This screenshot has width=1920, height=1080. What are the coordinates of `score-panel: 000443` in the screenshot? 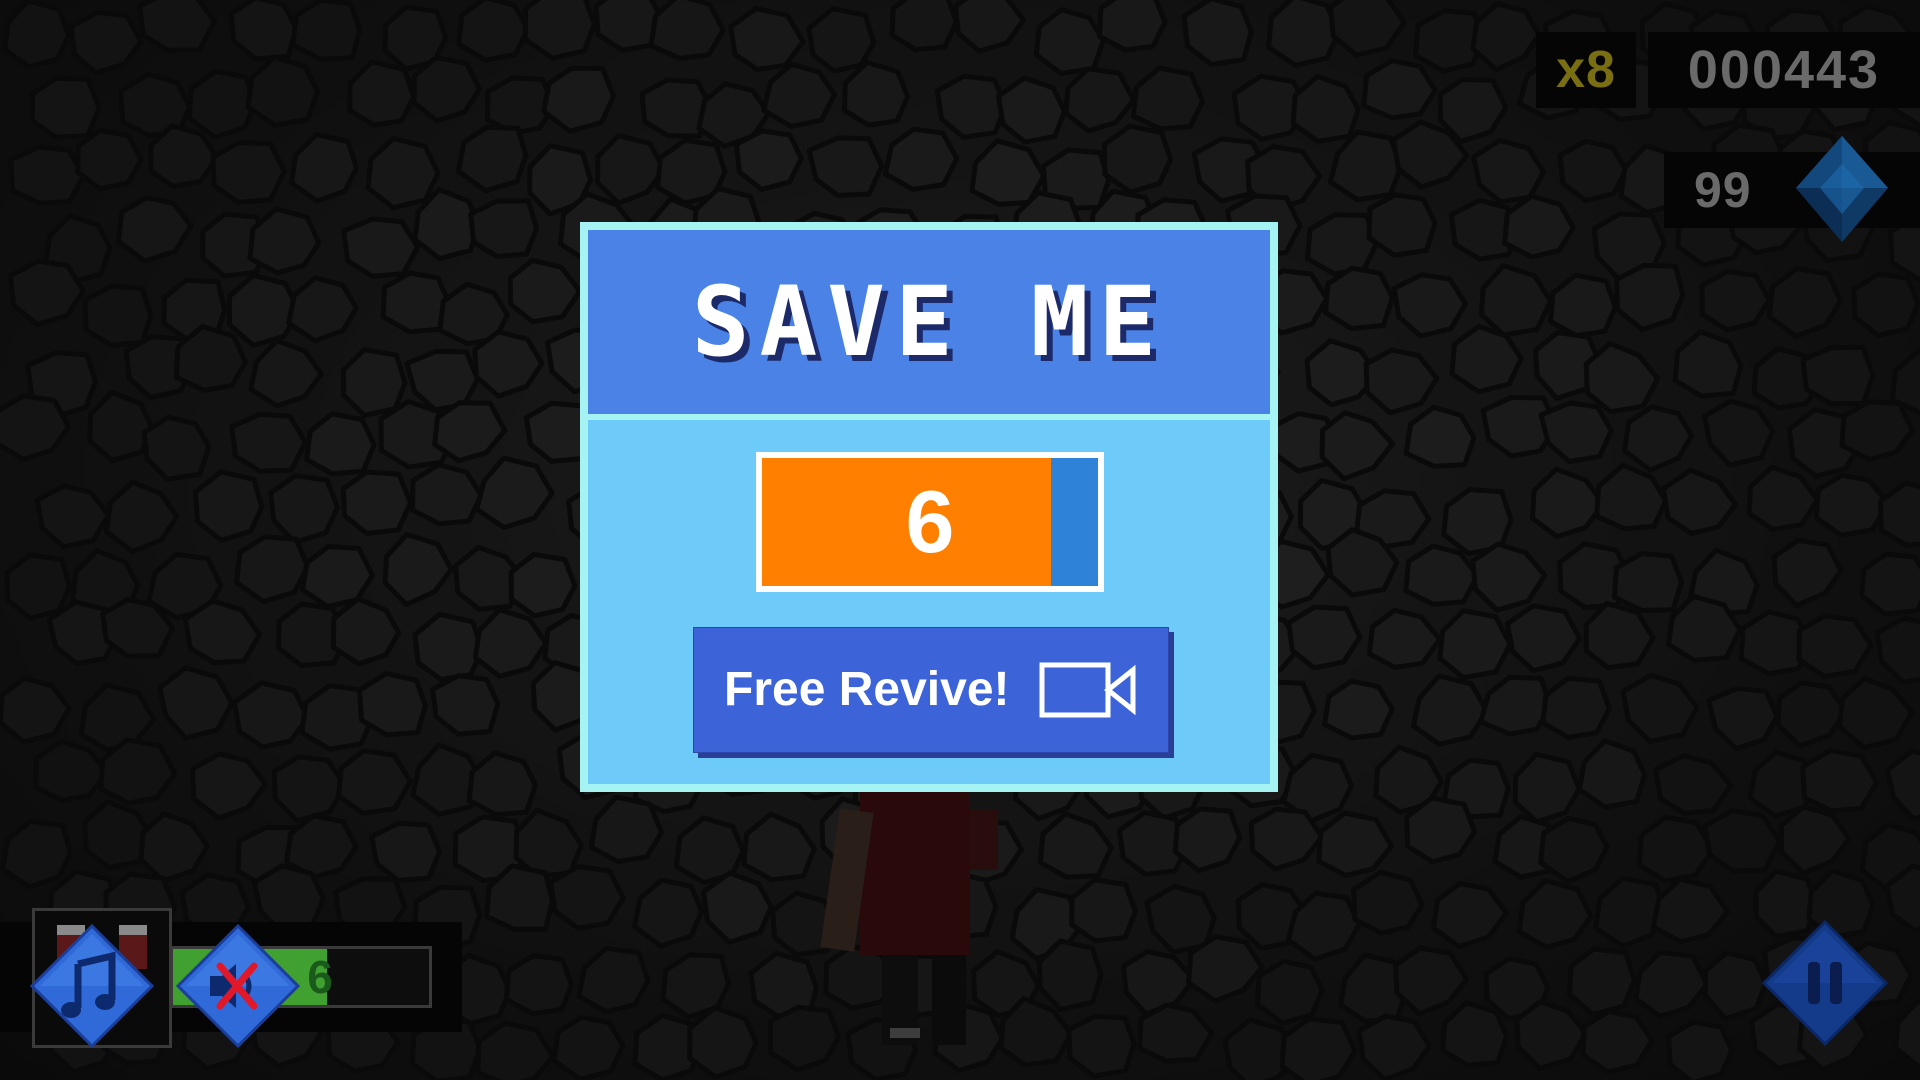 It's located at (1784, 70).